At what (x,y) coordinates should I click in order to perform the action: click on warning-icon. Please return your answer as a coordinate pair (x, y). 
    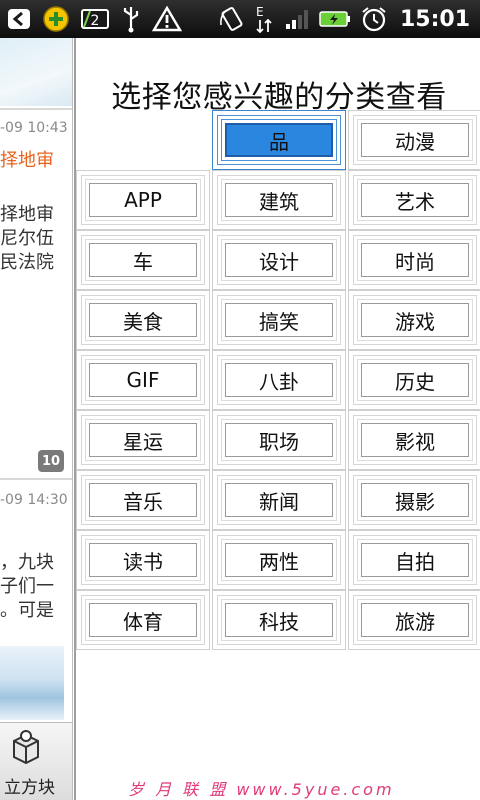
    Looking at the image, I should click on (167, 19).